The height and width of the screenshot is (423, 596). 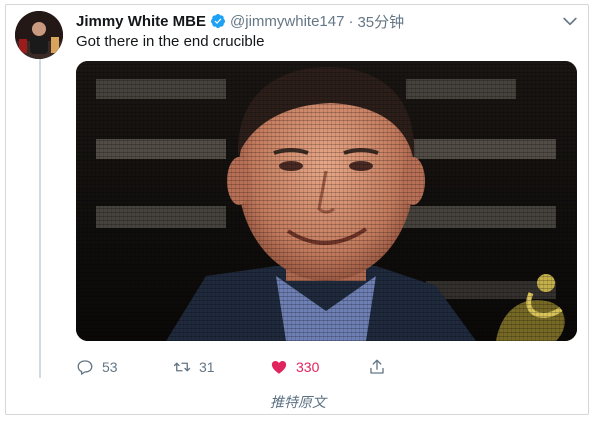 I want to click on timestamp: 35分钟, so click(x=380, y=21).